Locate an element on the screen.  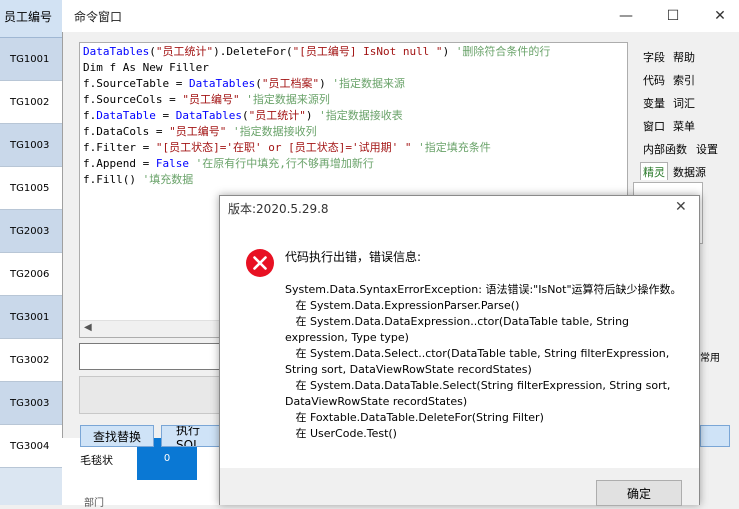
tab-jingling: 精灵 is located at coordinates (654, 171).